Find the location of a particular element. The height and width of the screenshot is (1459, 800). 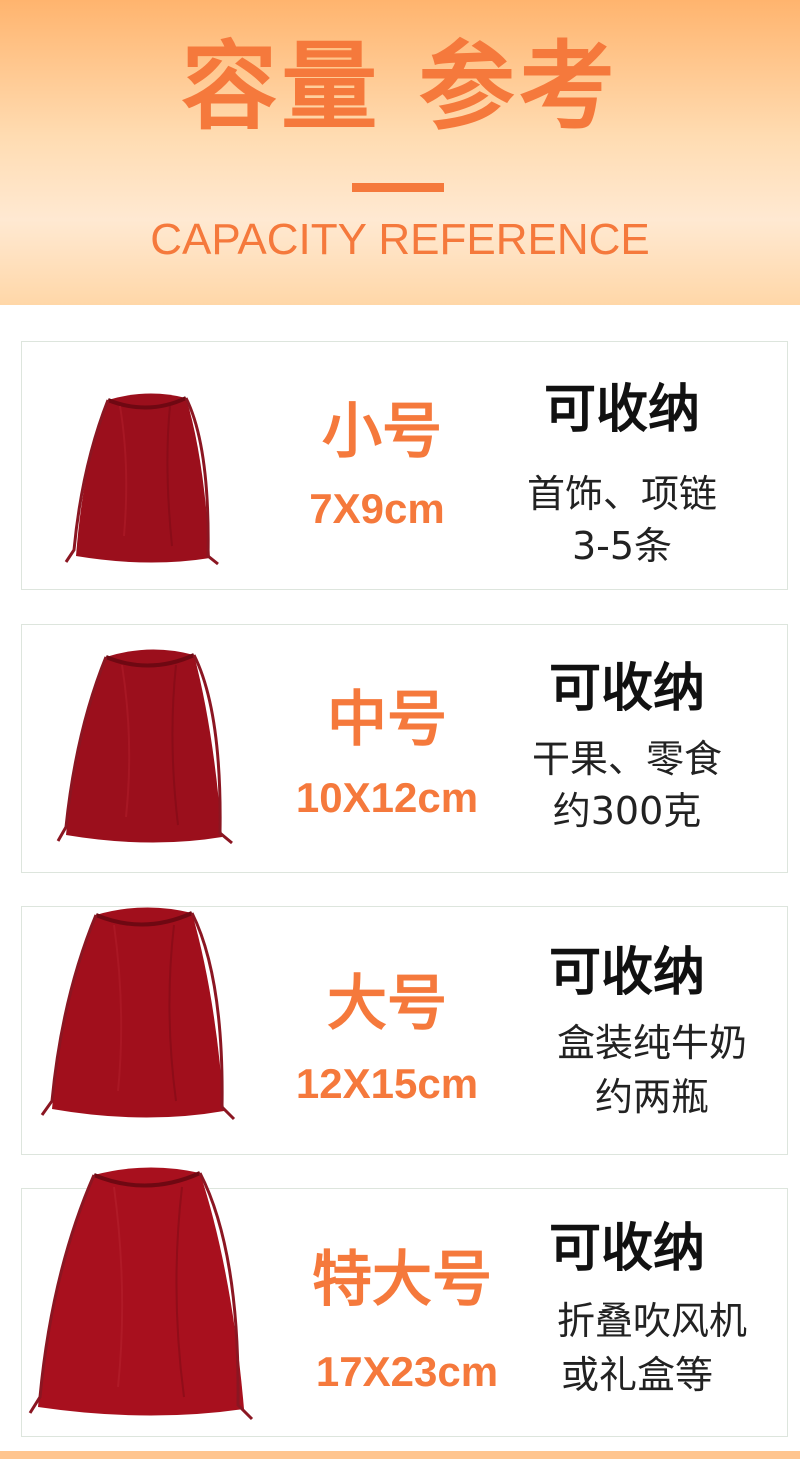

capacity-description-line1: 折叠吹风机 is located at coordinates (651, 1321).